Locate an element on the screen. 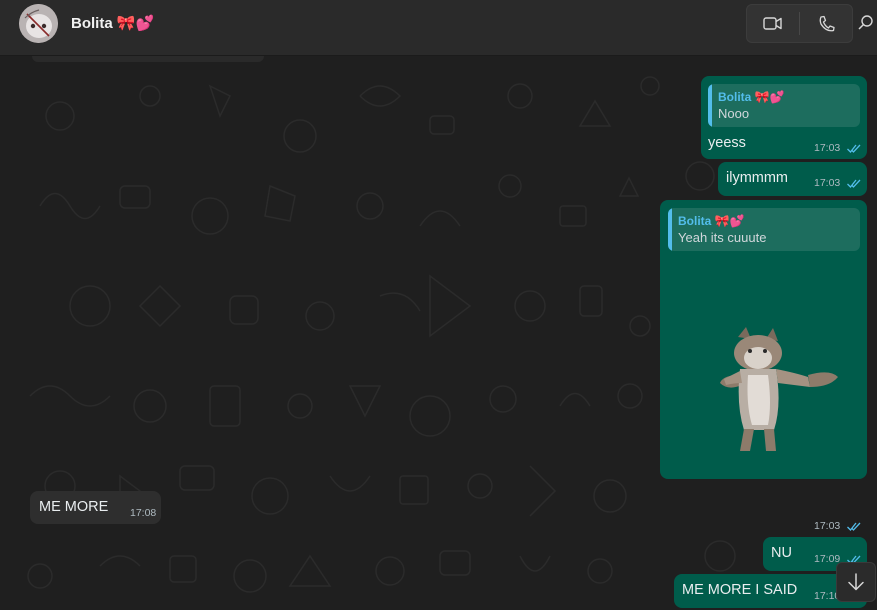  message-bubble-incoming: ME MORE 17:08 is located at coordinates (95, 507).